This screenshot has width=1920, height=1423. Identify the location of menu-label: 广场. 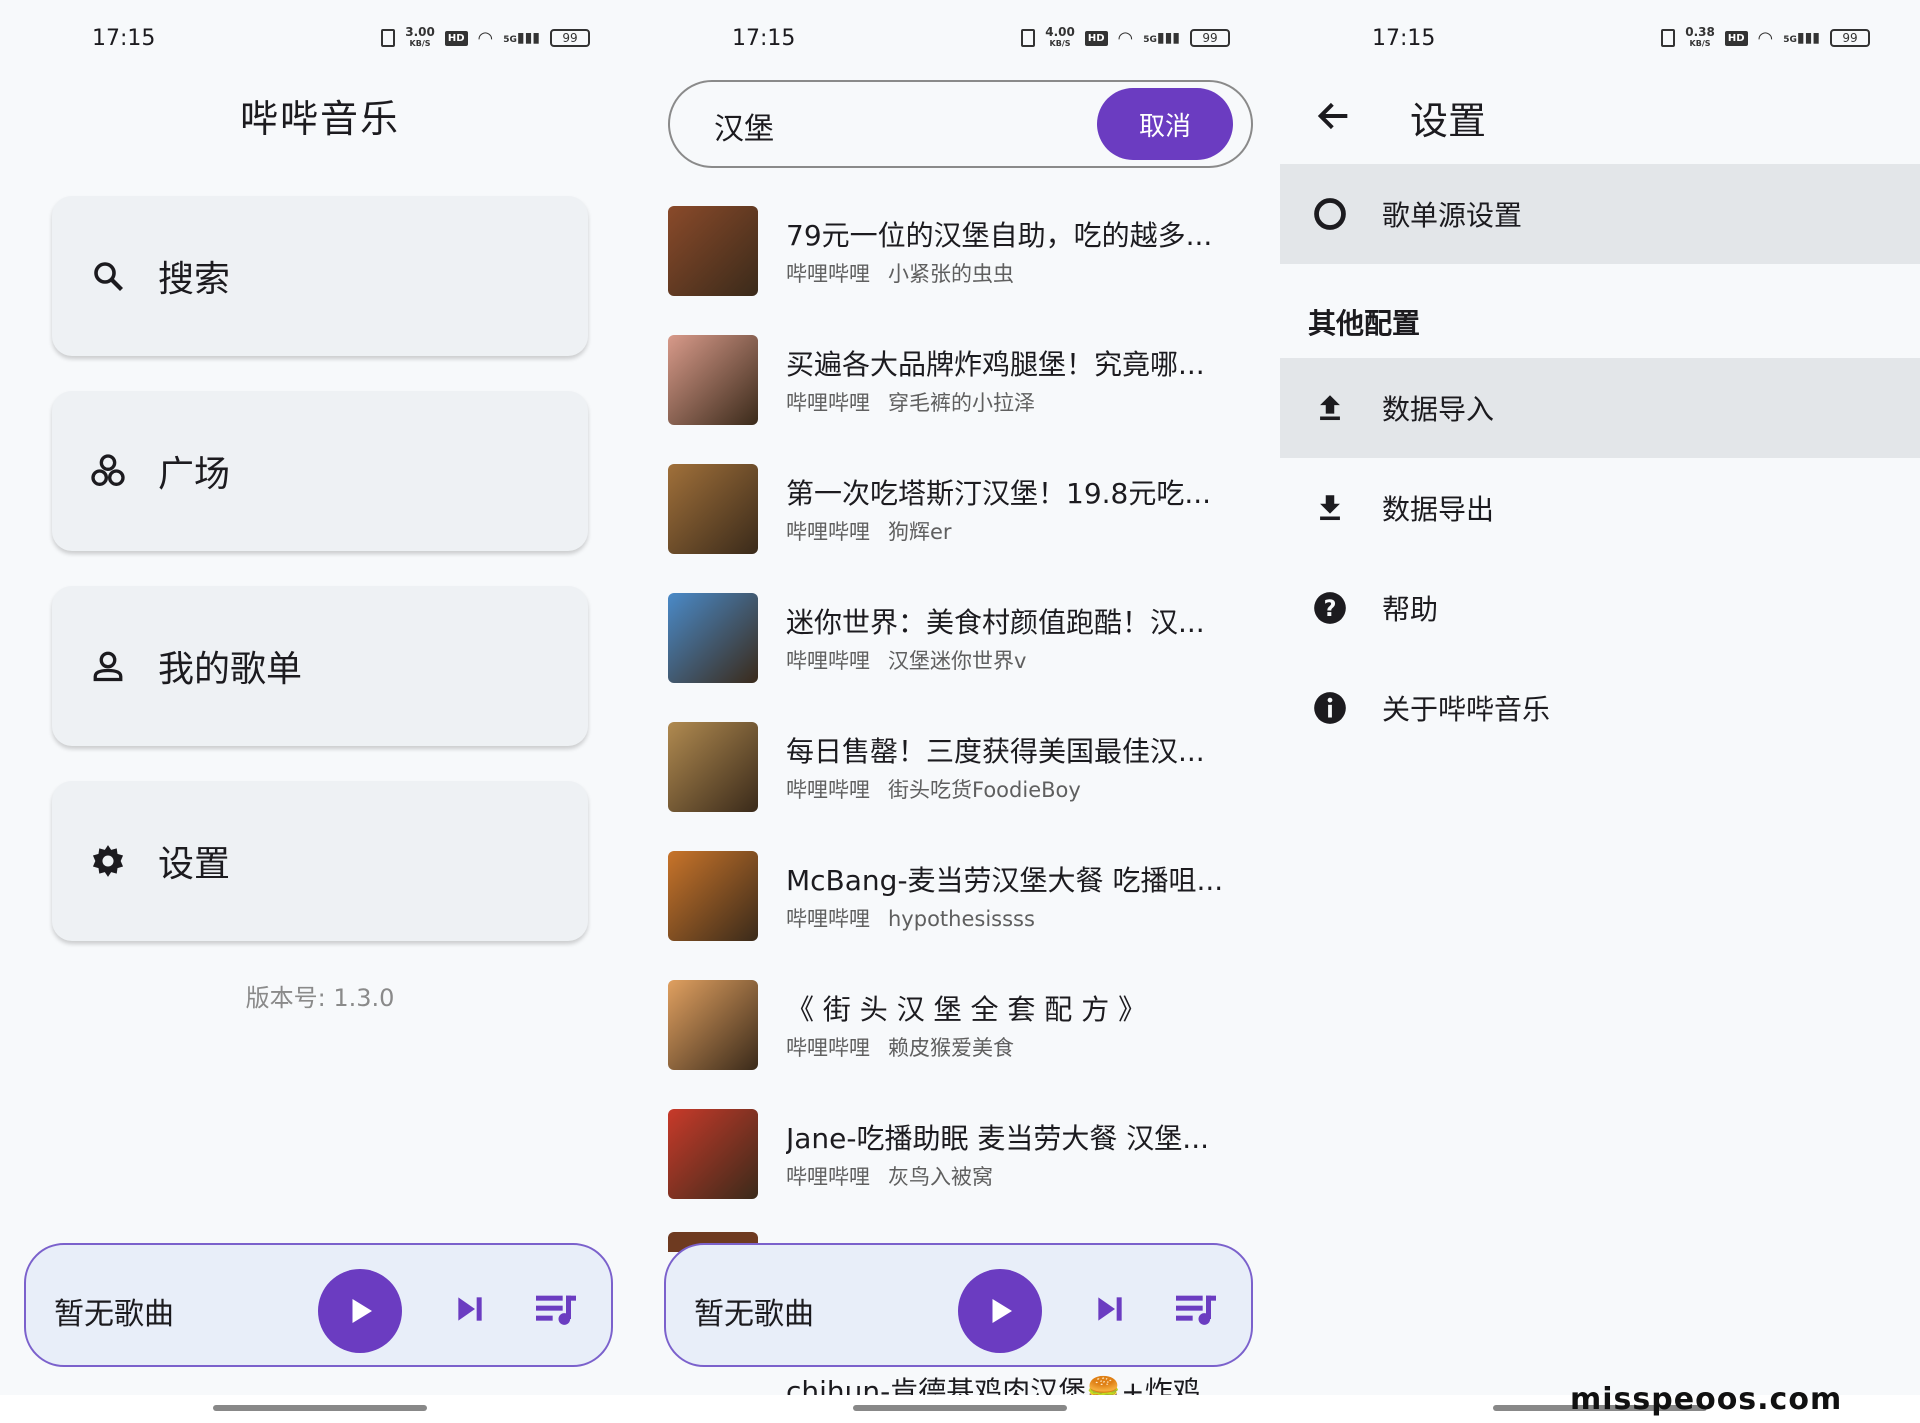
(194, 474).